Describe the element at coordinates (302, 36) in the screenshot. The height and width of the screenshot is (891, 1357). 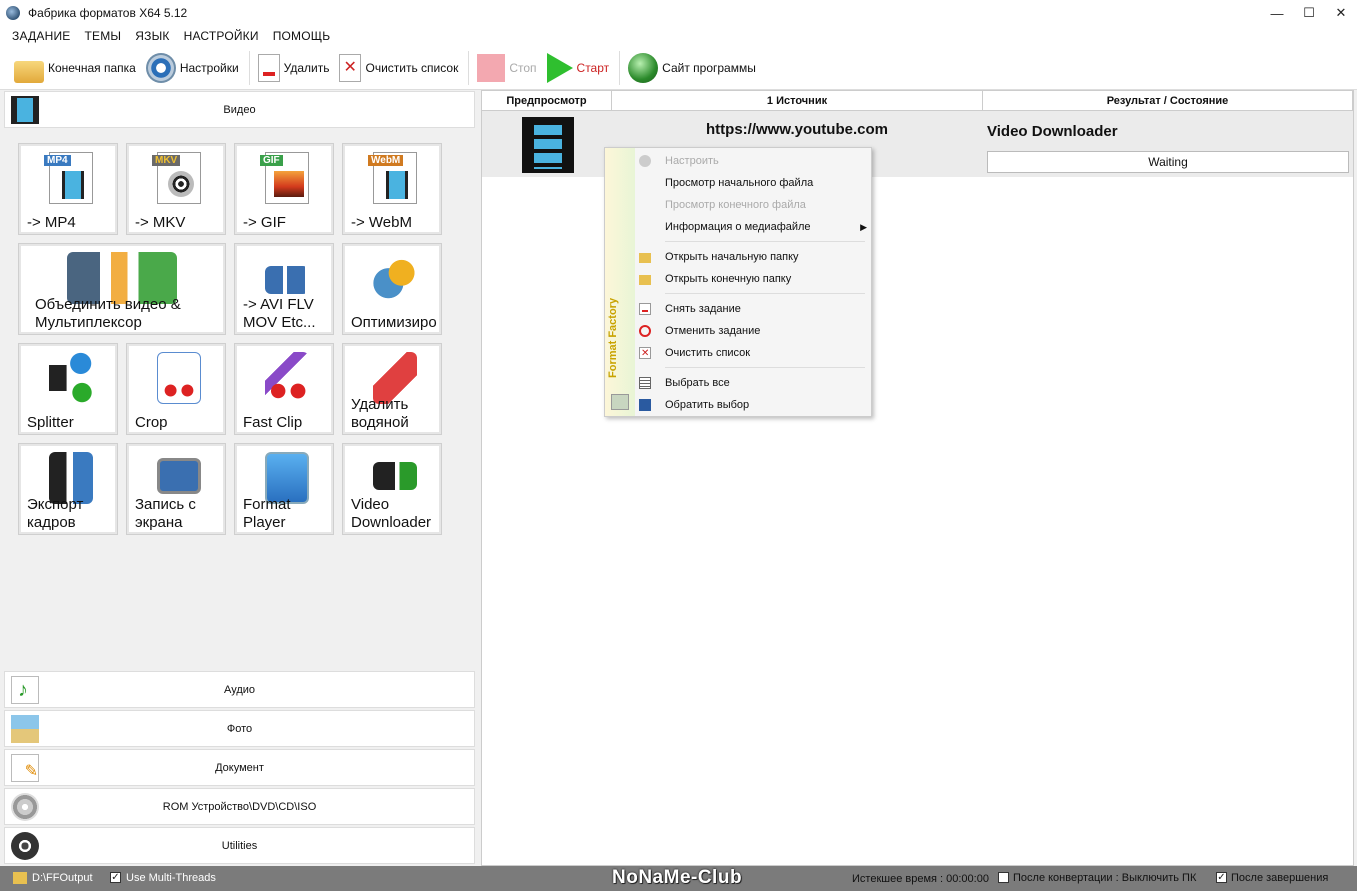
I see `menu-help: ПОМОЩЬ` at that location.